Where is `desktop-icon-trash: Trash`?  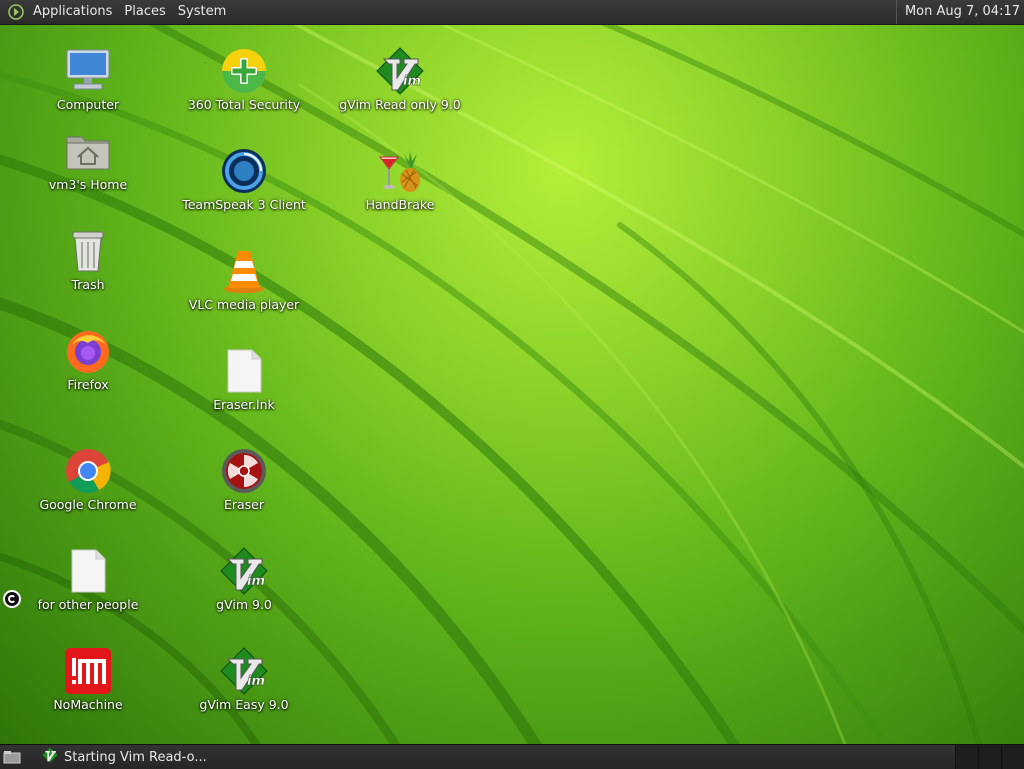 desktop-icon-trash: Trash is located at coordinates (88, 273).